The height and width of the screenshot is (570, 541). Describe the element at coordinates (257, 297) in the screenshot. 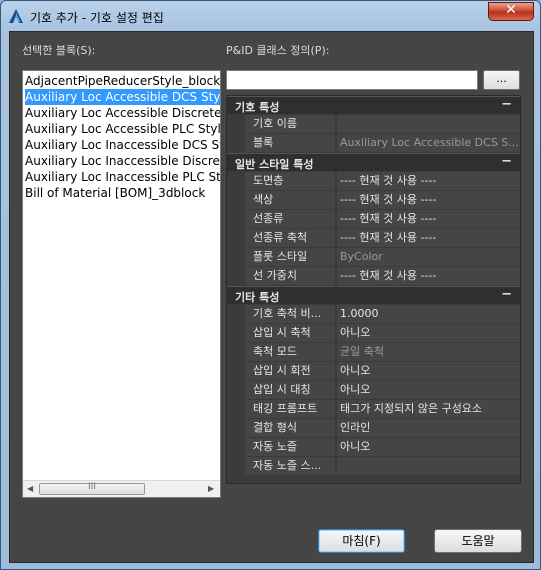

I see `category-title: 기타 특성` at that location.